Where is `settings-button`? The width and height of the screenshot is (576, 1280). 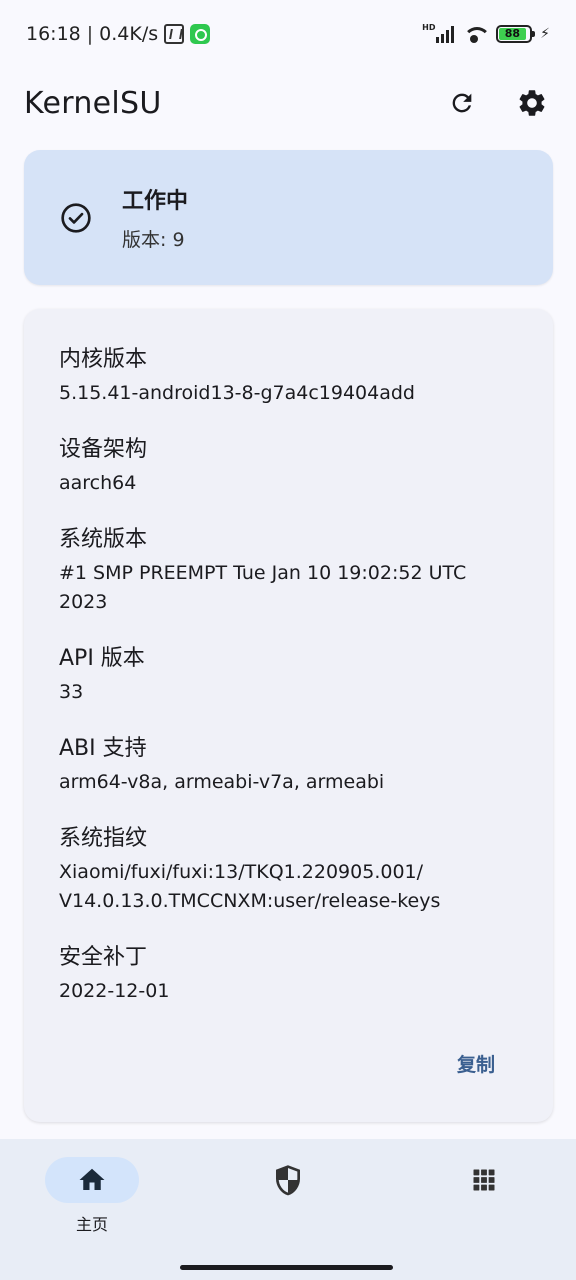
settings-button is located at coordinates (532, 103).